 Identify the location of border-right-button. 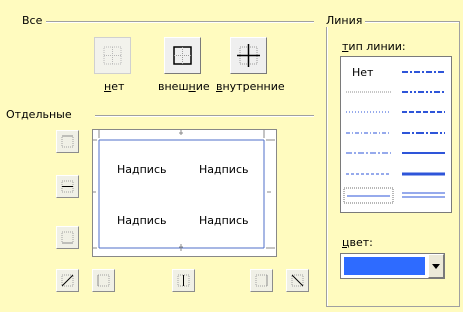
(261, 280).